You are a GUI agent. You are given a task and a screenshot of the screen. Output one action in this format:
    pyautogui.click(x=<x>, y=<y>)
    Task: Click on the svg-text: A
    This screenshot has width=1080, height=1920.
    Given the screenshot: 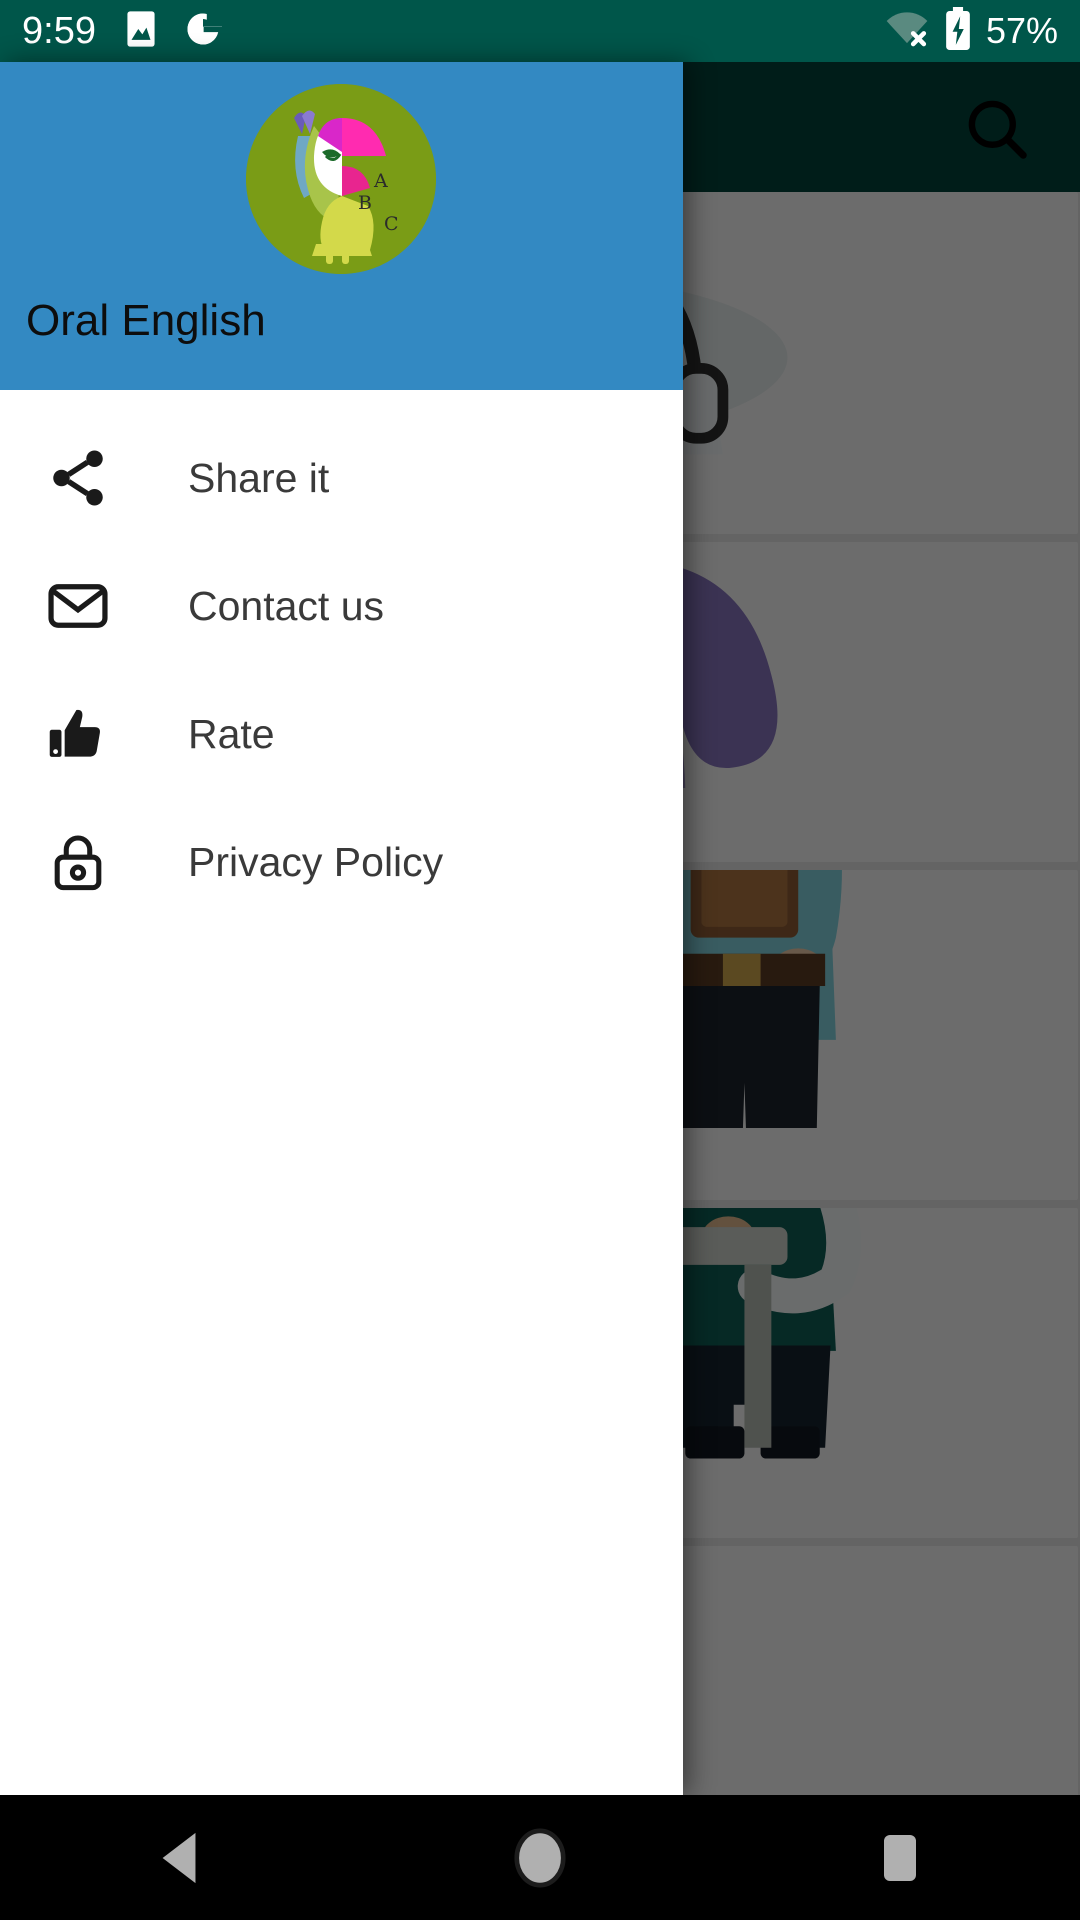 What is the action you would take?
    pyautogui.click(x=380, y=181)
    